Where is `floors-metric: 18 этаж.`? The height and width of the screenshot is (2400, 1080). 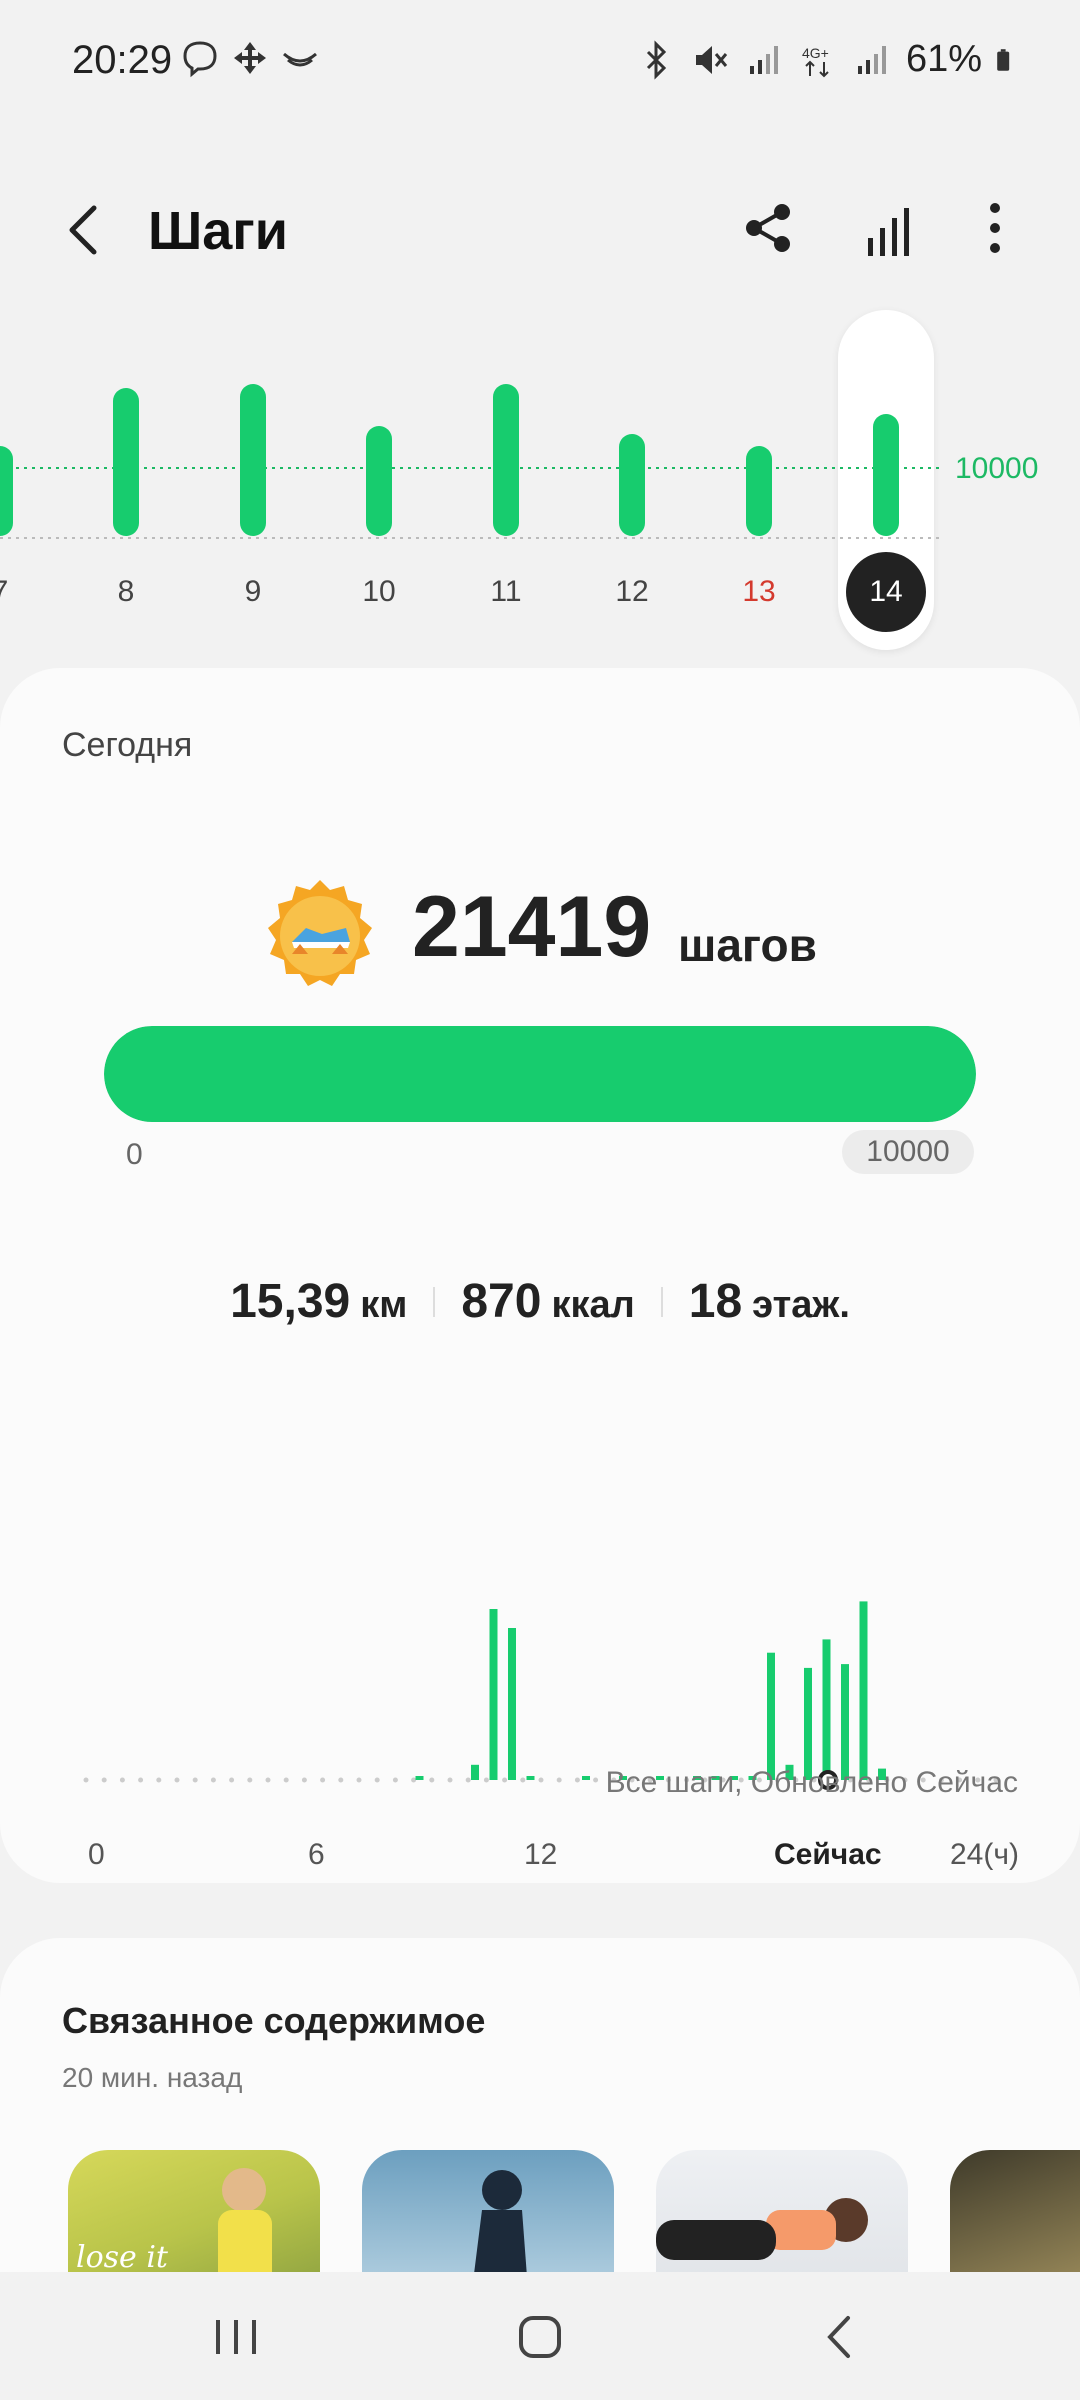
floors-metric: 18 этаж. is located at coordinates (769, 1301).